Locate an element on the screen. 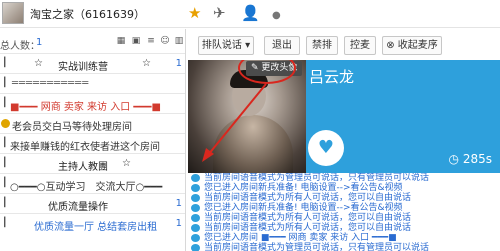  room-name: 实战训练营 is located at coordinates (83, 67).